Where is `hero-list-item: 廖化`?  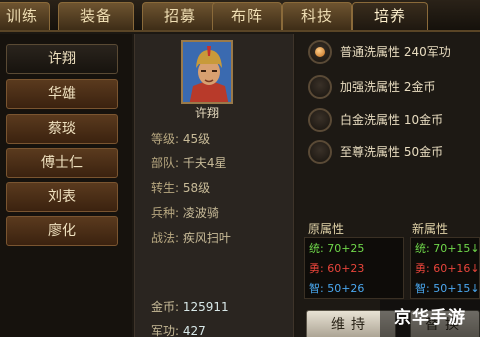
hero-list-item: 廖化 is located at coordinates (62, 231).